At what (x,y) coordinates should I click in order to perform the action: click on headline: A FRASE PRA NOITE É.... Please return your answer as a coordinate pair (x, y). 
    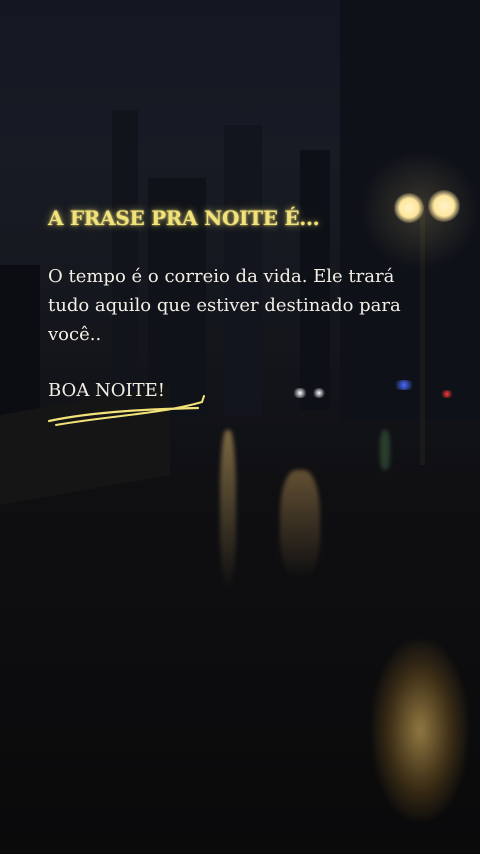
    Looking at the image, I should click on (184, 218).